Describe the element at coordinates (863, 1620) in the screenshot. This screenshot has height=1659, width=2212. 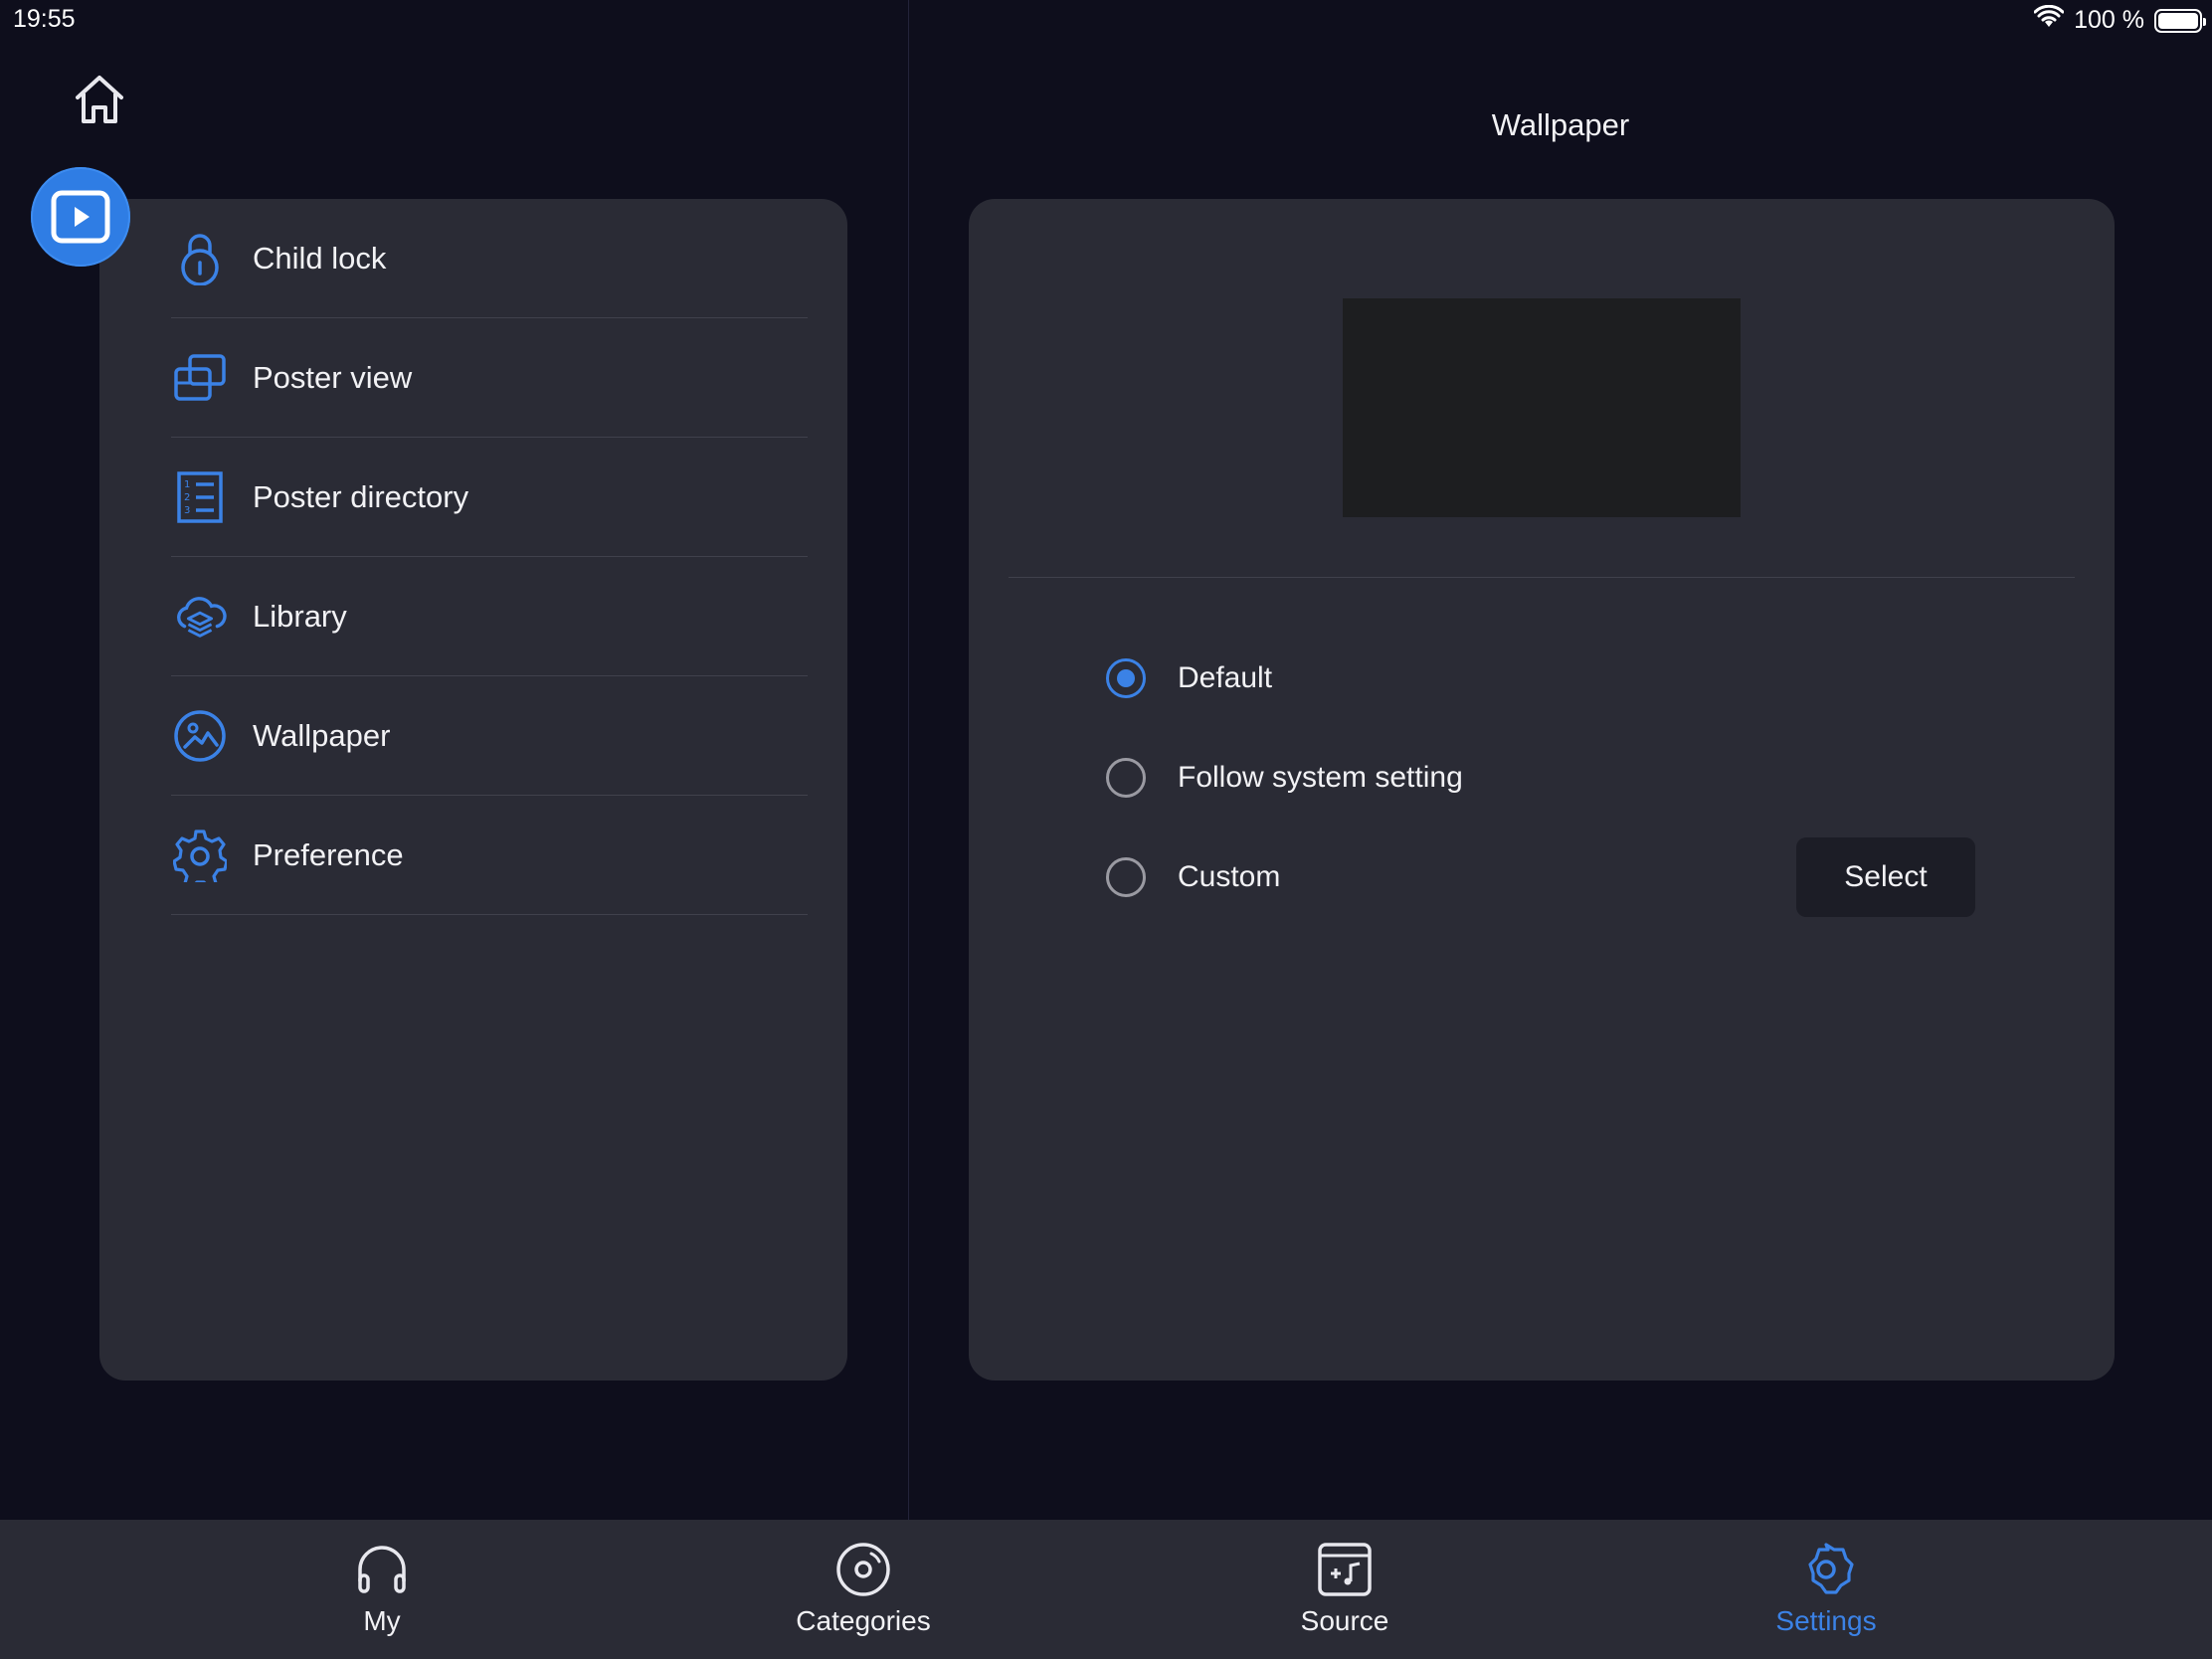
I see `tab-label: Categories` at that location.